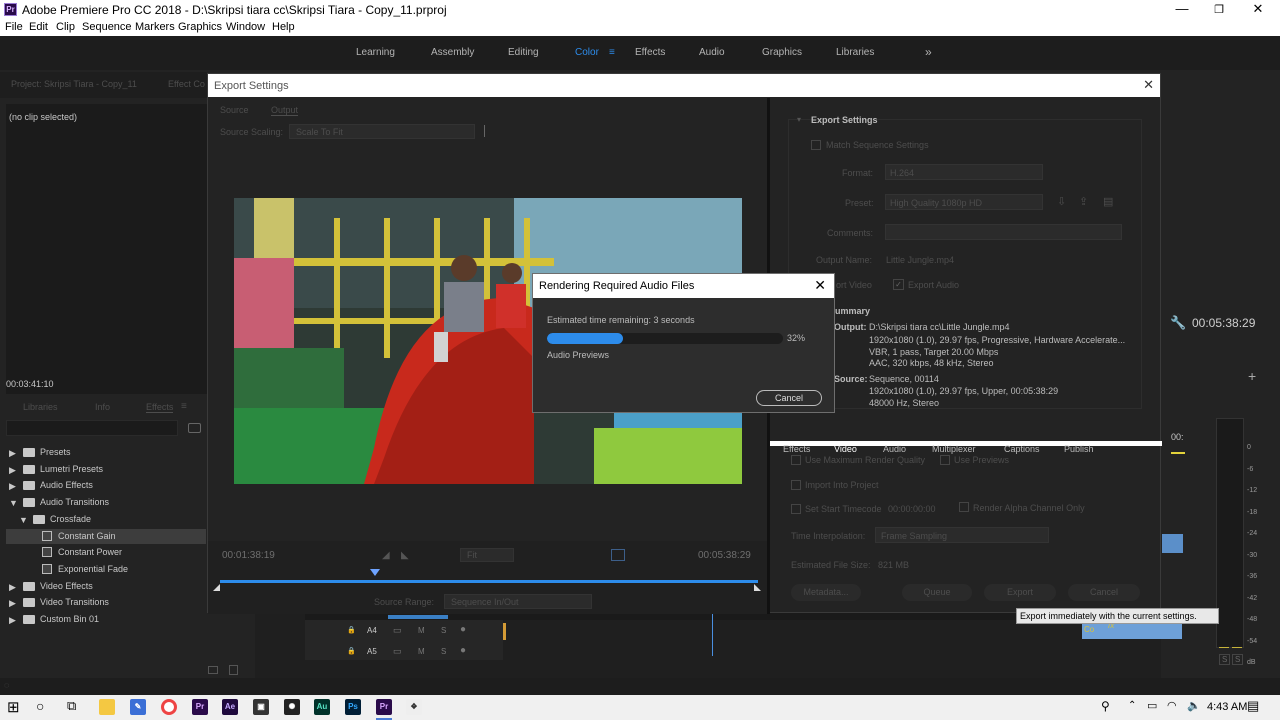  I want to click on export-in-timecode: 00:01:38:19, so click(248, 555).